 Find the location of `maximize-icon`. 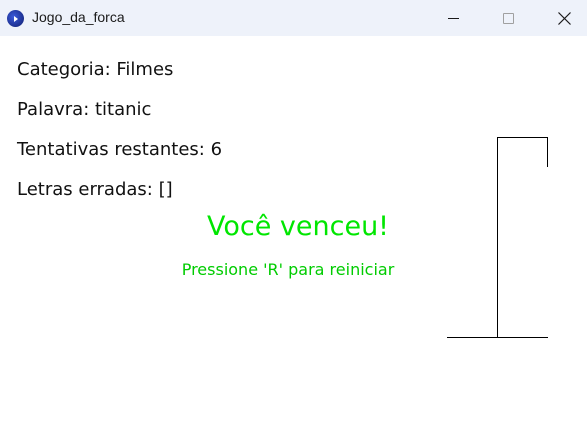

maximize-icon is located at coordinates (508, 18).